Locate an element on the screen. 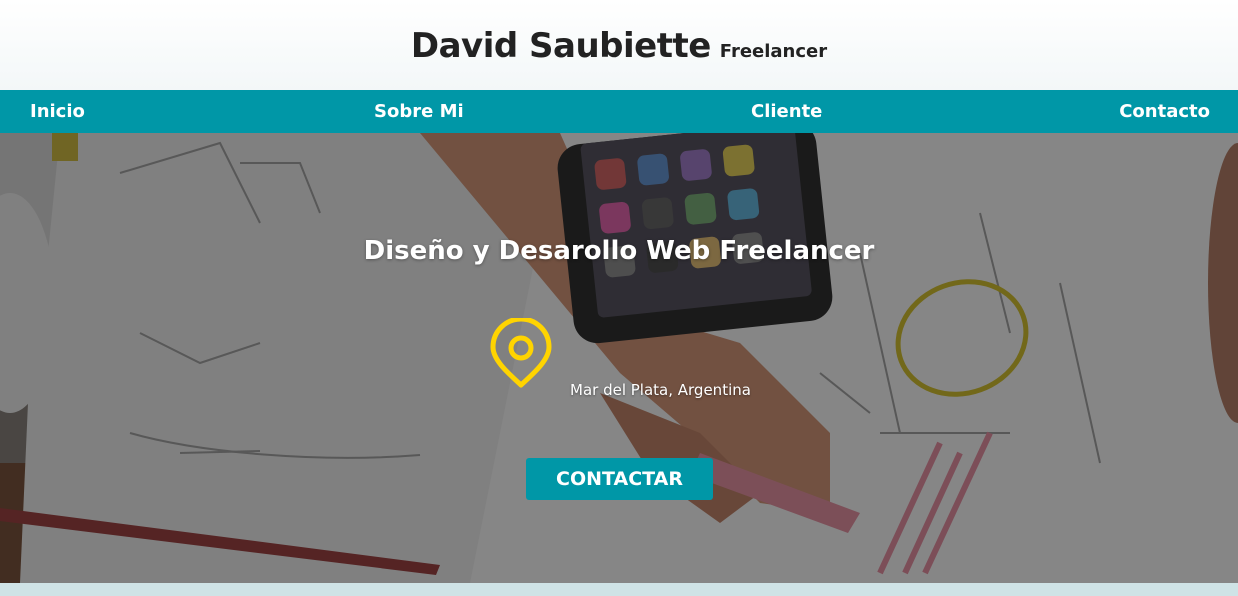 Image resolution: width=1238 pixels, height=596 pixels. brand-name: David Saubiette is located at coordinates (560, 46).